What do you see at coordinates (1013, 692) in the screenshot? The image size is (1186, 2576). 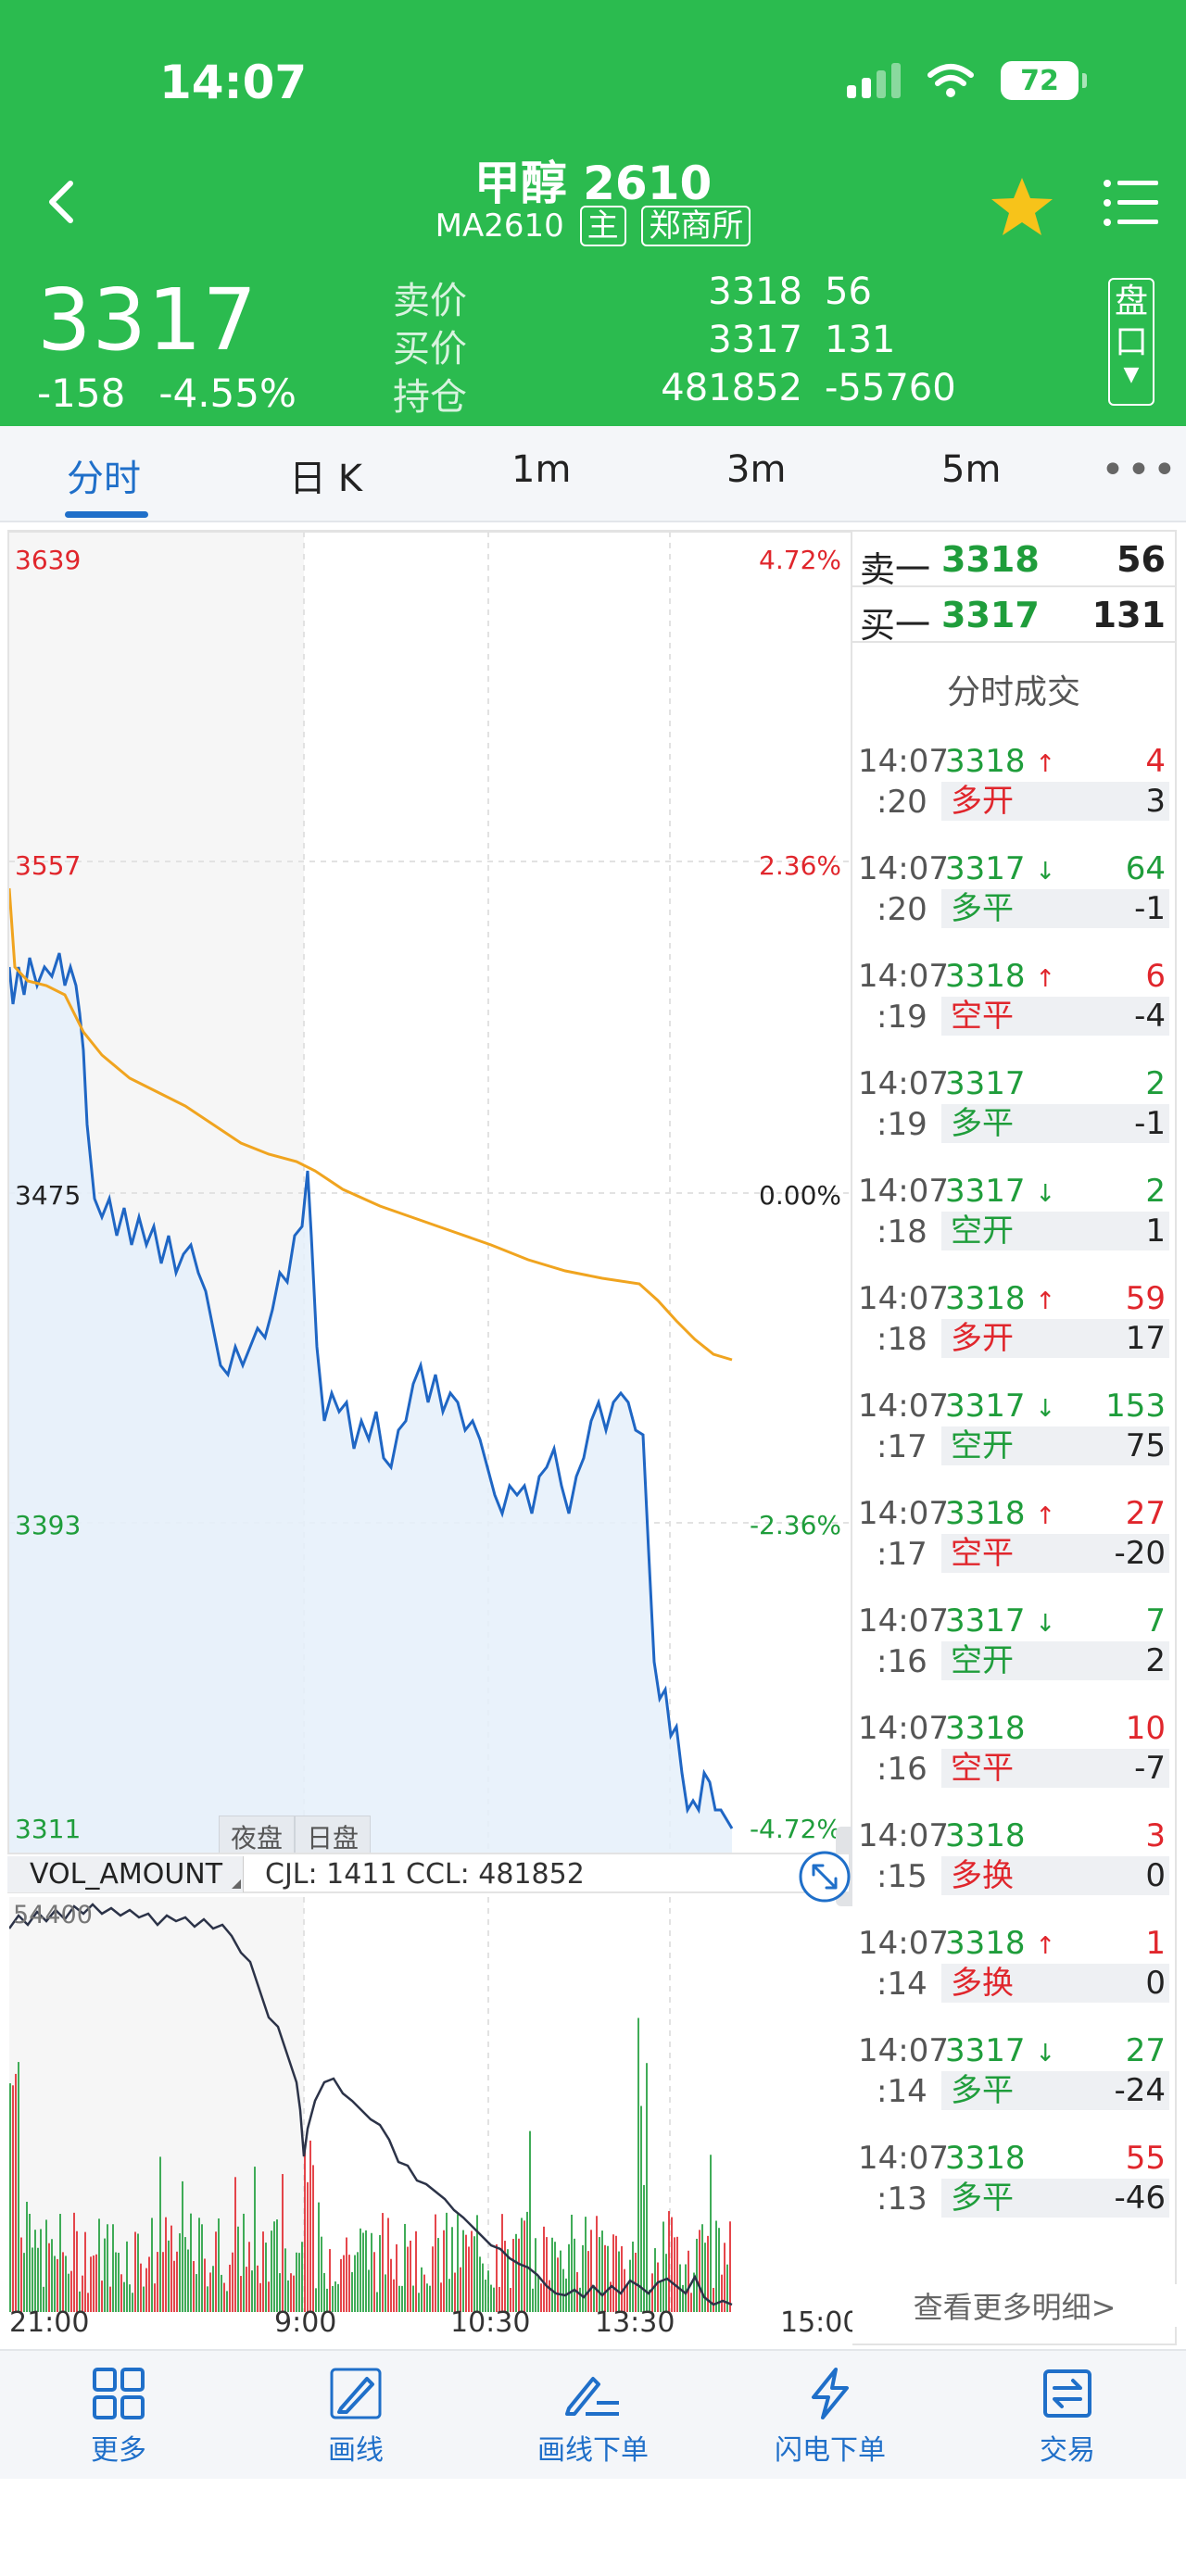 I see `trades-title: 分时成交` at bounding box center [1013, 692].